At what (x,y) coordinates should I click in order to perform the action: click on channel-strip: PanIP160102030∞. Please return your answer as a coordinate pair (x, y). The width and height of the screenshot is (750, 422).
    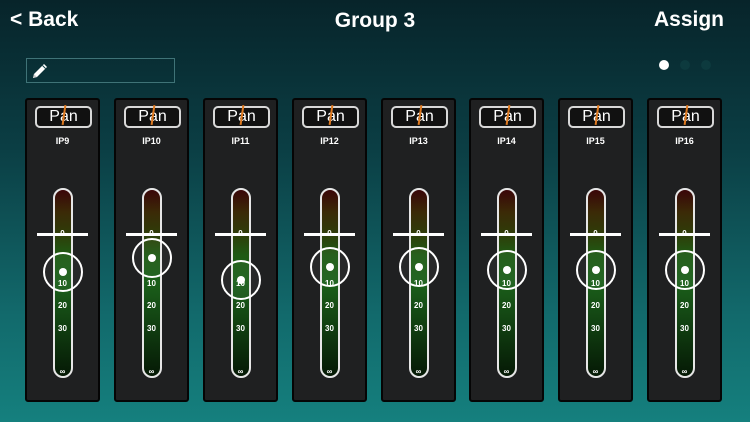
    Looking at the image, I should click on (684, 250).